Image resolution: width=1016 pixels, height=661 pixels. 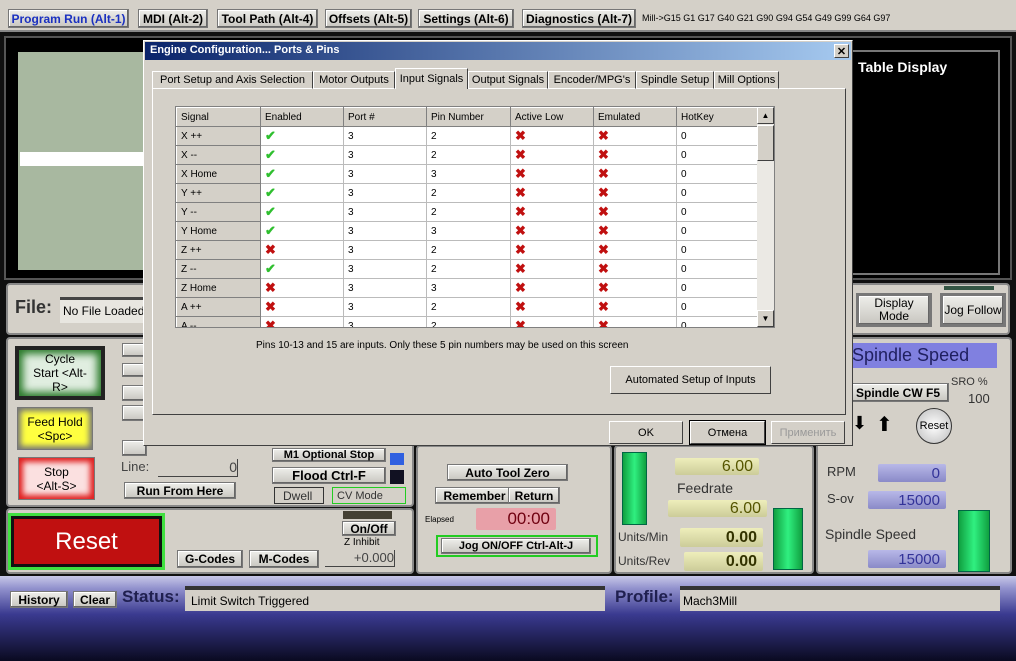 What do you see at coordinates (302, 117) in the screenshot?
I see `column-header: Enabled` at bounding box center [302, 117].